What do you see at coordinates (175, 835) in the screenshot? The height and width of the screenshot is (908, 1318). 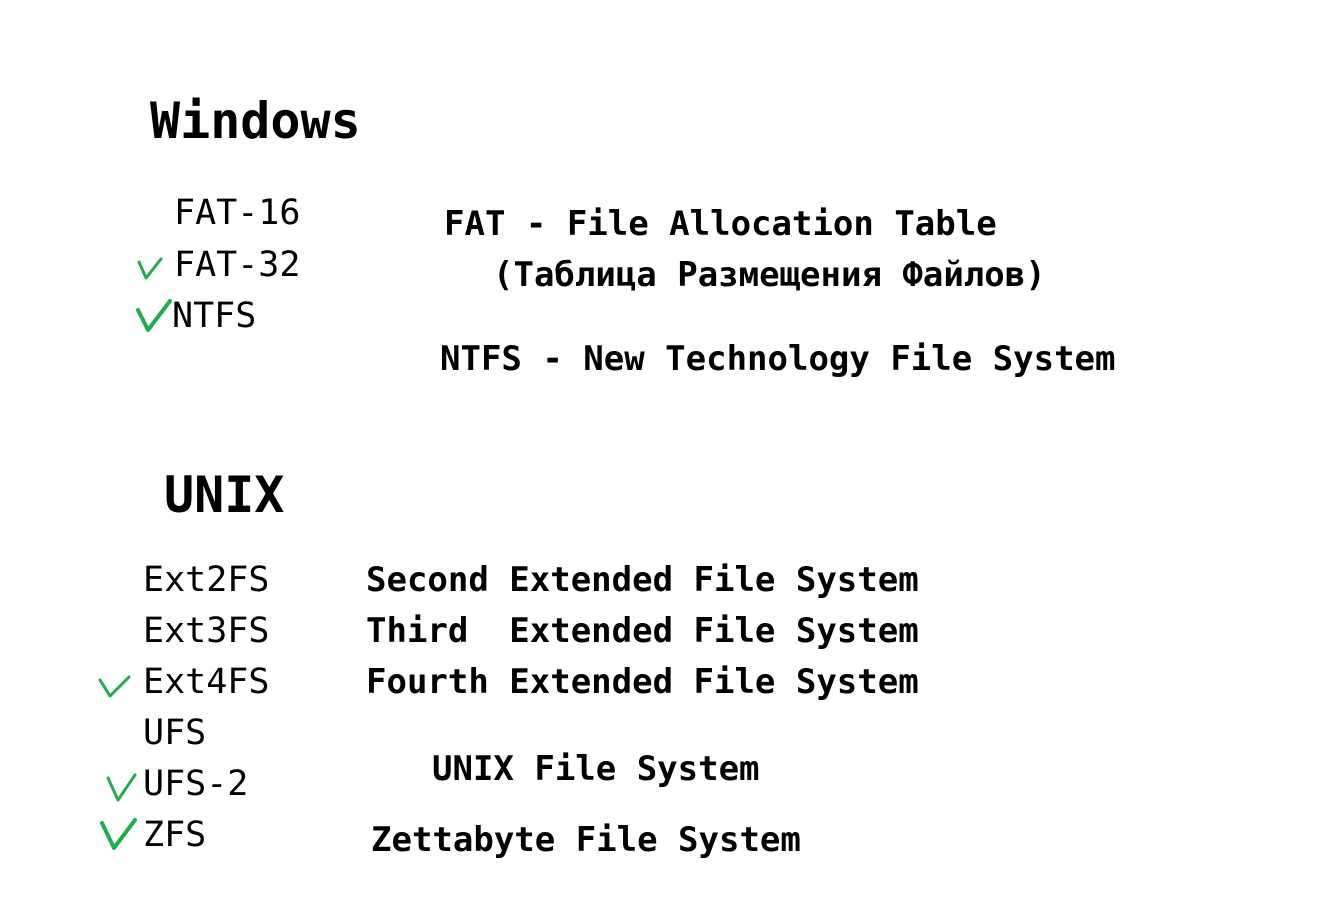 I see `unix-item-zfs: ZFS` at bounding box center [175, 835].